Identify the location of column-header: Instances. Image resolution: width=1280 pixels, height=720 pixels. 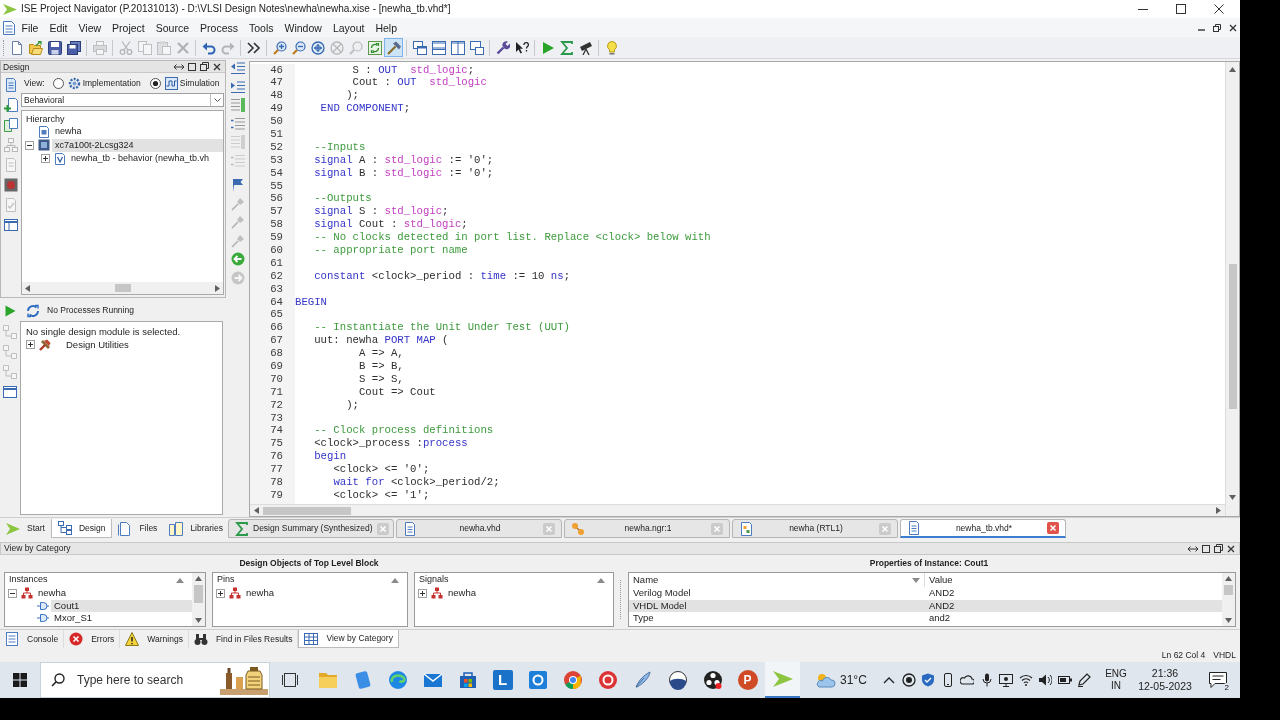
(28, 580).